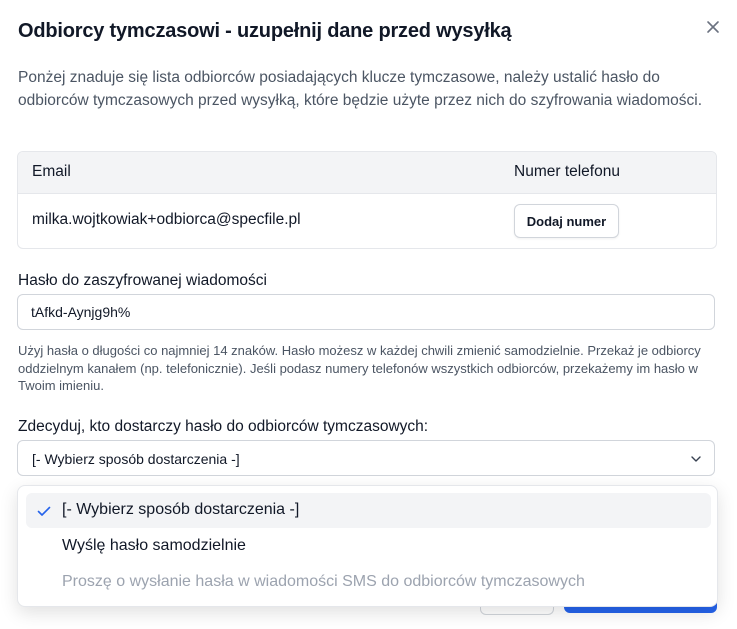 The image size is (737, 629). What do you see at coordinates (696, 459) in the screenshot?
I see `chevron-down-icon` at bounding box center [696, 459].